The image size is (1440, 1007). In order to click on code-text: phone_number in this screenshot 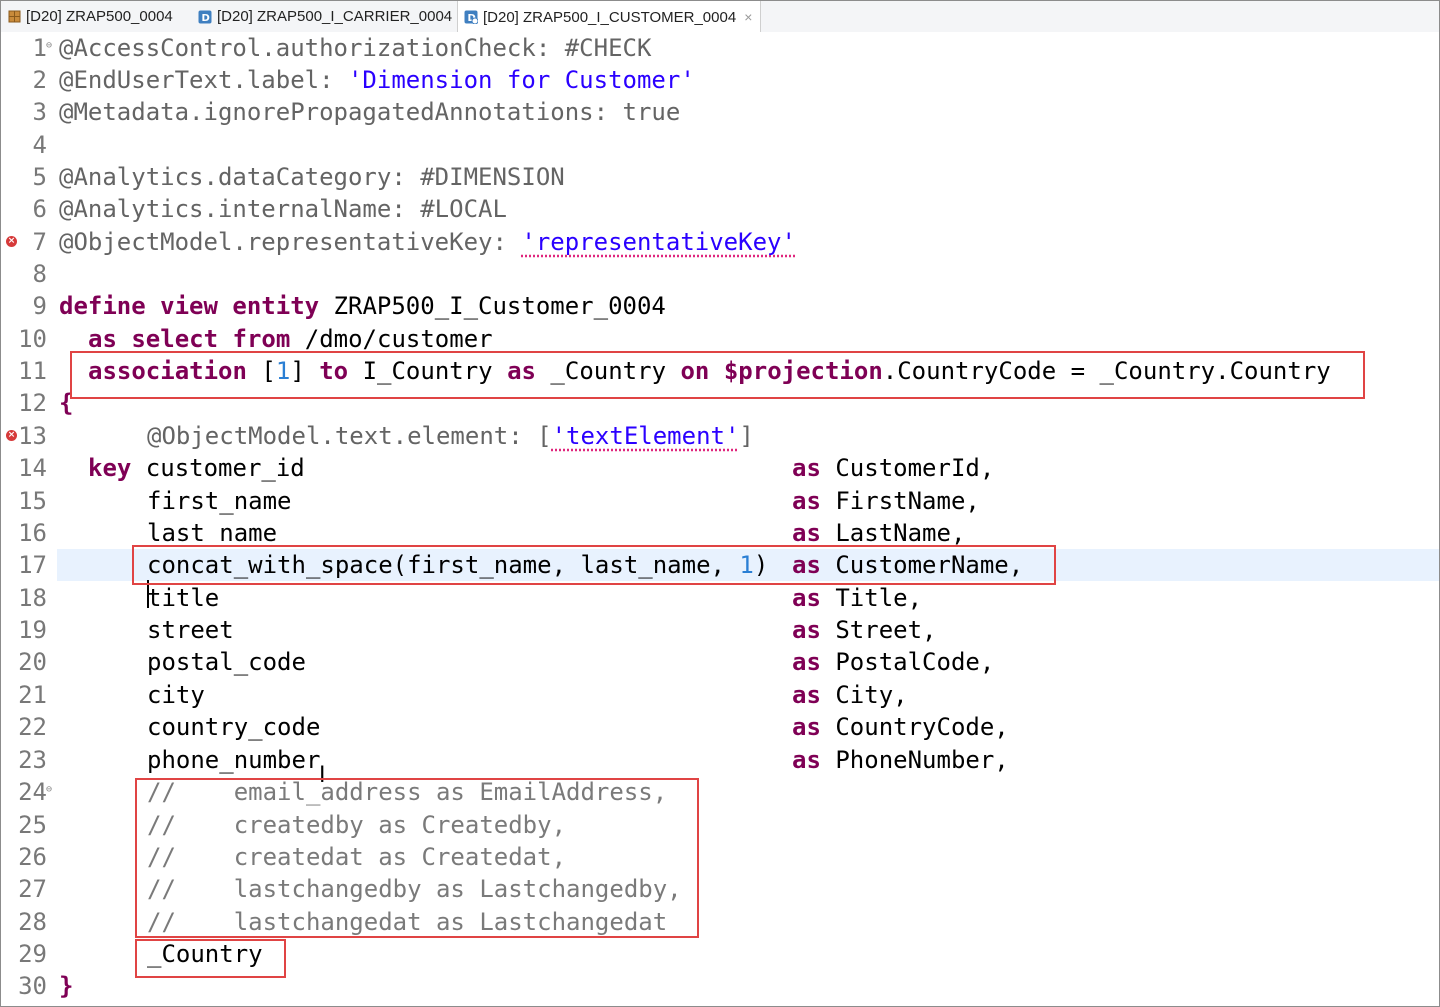, I will do `click(234, 760)`.